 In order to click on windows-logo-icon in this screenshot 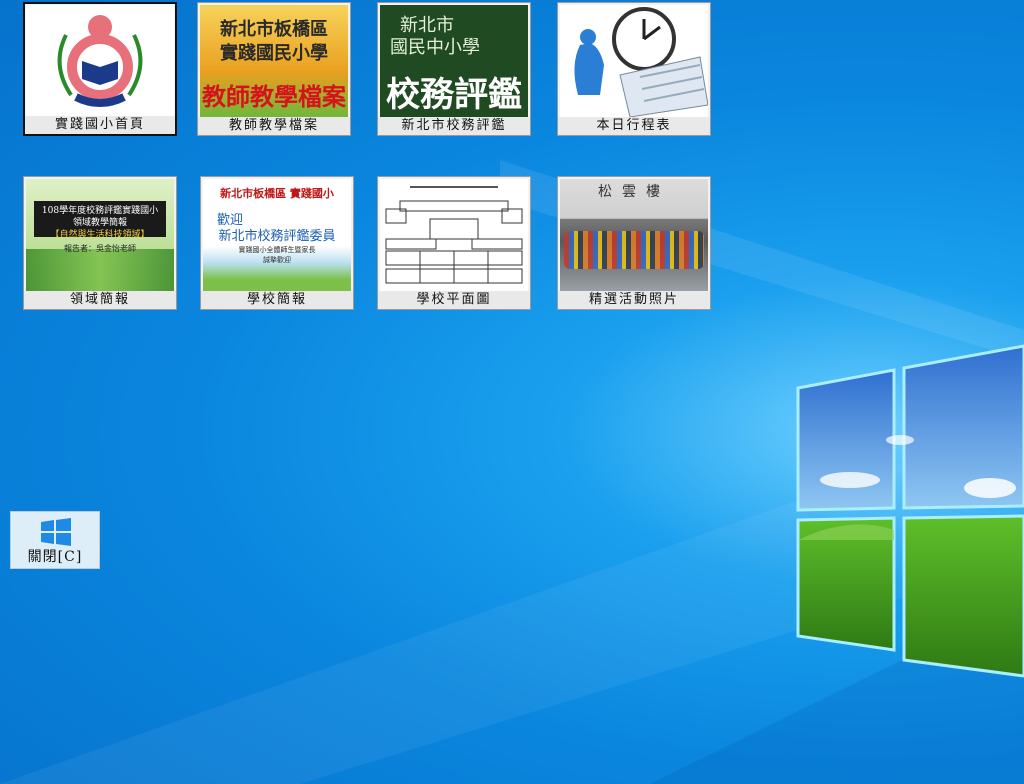, I will do `click(56, 532)`.